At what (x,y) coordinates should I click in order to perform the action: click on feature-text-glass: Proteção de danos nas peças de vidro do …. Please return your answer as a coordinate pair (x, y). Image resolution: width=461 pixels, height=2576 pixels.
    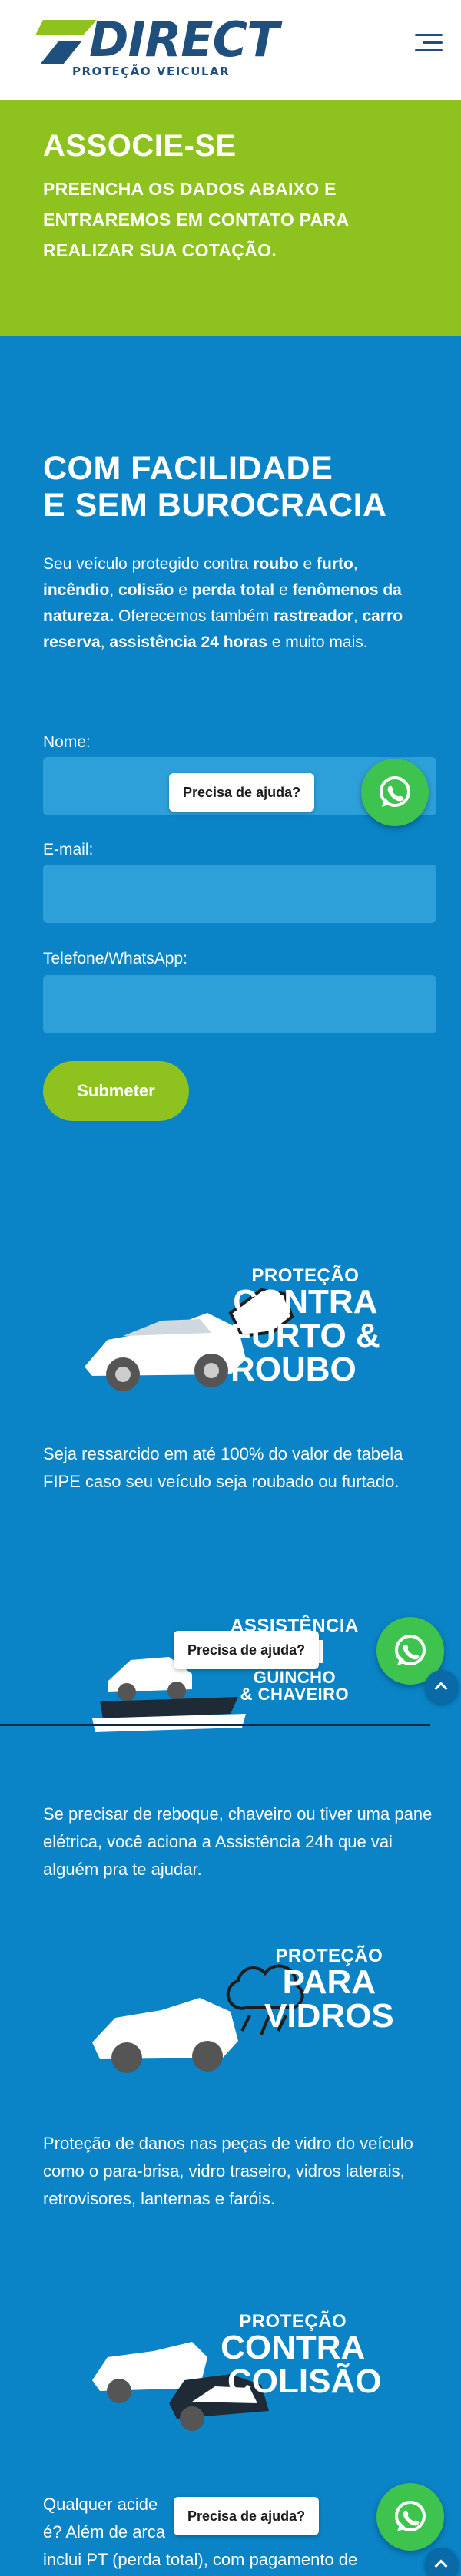
    Looking at the image, I should click on (228, 2171).